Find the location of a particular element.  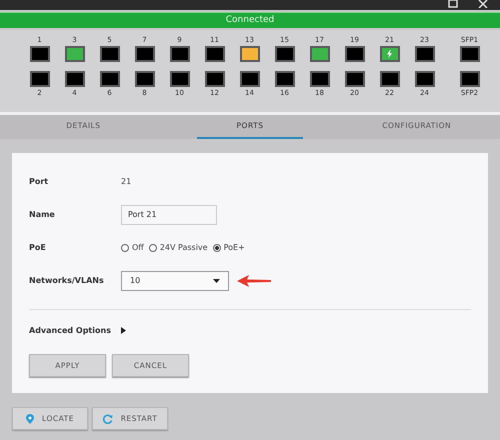

radio-label: PoE+ is located at coordinates (234, 247).